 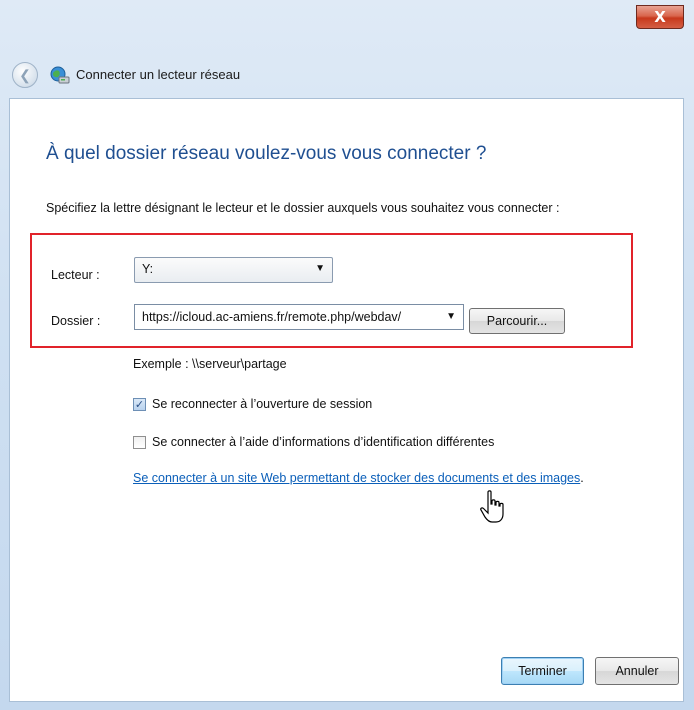 What do you see at coordinates (210, 364) in the screenshot?
I see `example-text: Exemple : \\serveur\partage` at bounding box center [210, 364].